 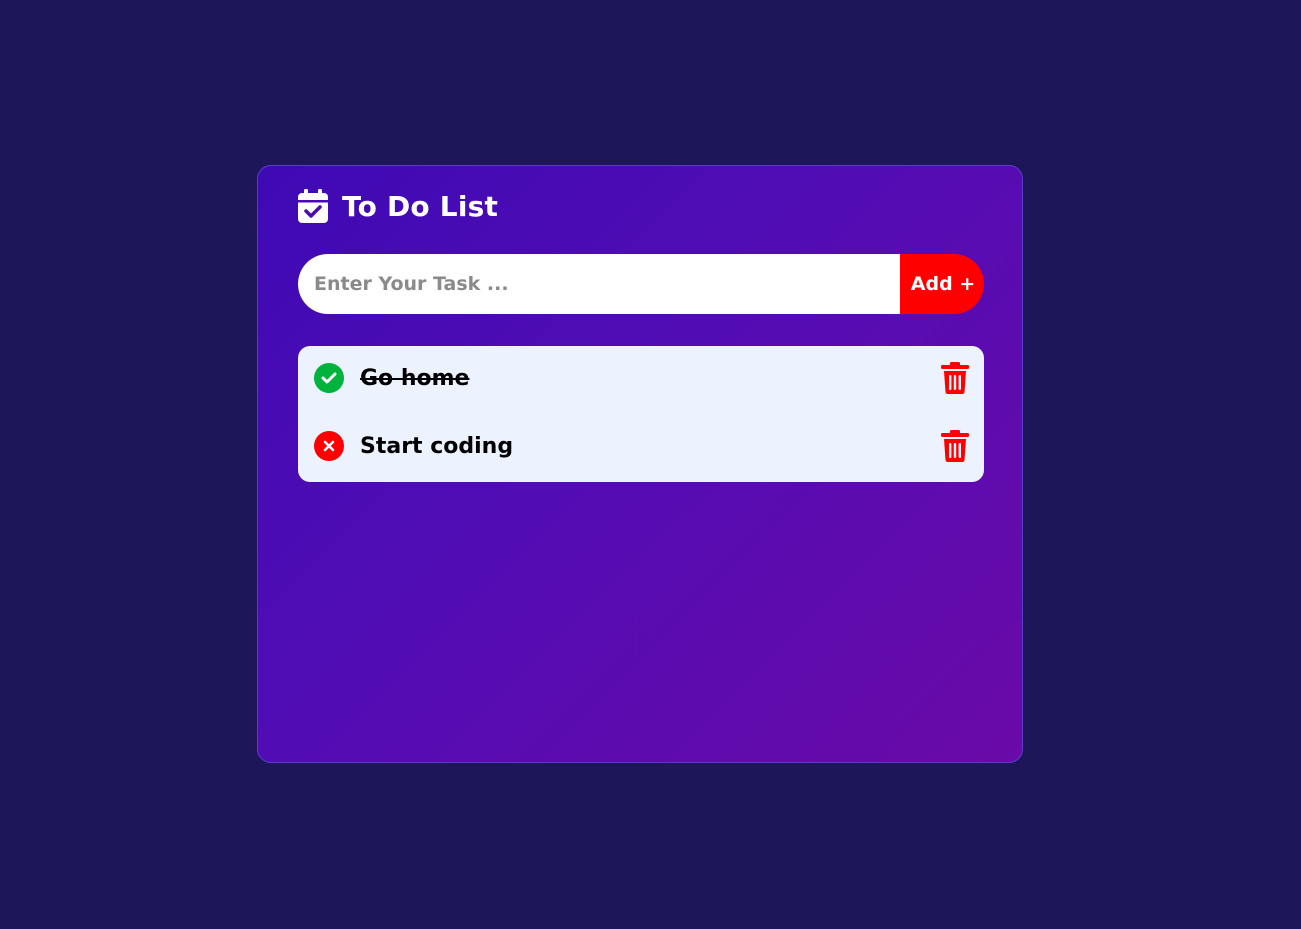 What do you see at coordinates (599, 284) in the screenshot?
I see `task-input` at bounding box center [599, 284].